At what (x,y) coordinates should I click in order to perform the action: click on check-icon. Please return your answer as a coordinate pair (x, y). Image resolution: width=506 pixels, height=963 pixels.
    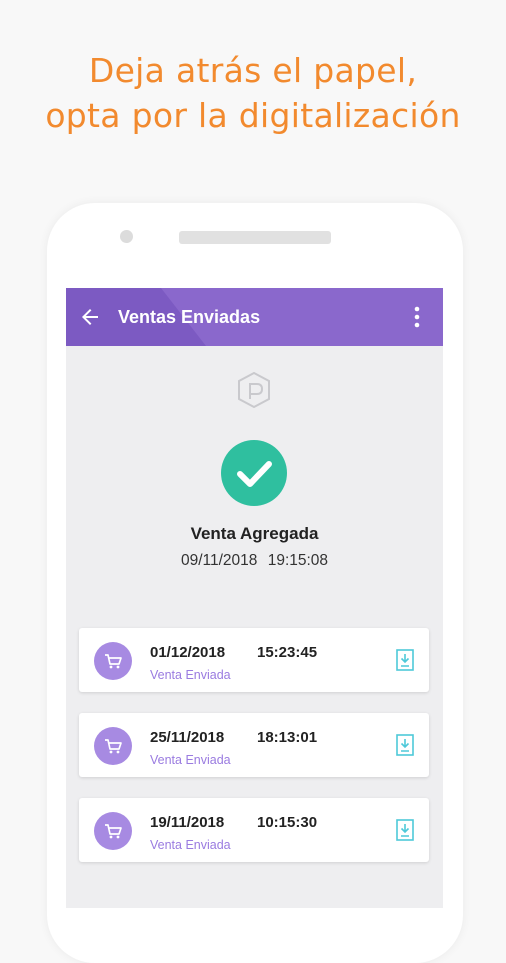
    Looking at the image, I should click on (254, 474).